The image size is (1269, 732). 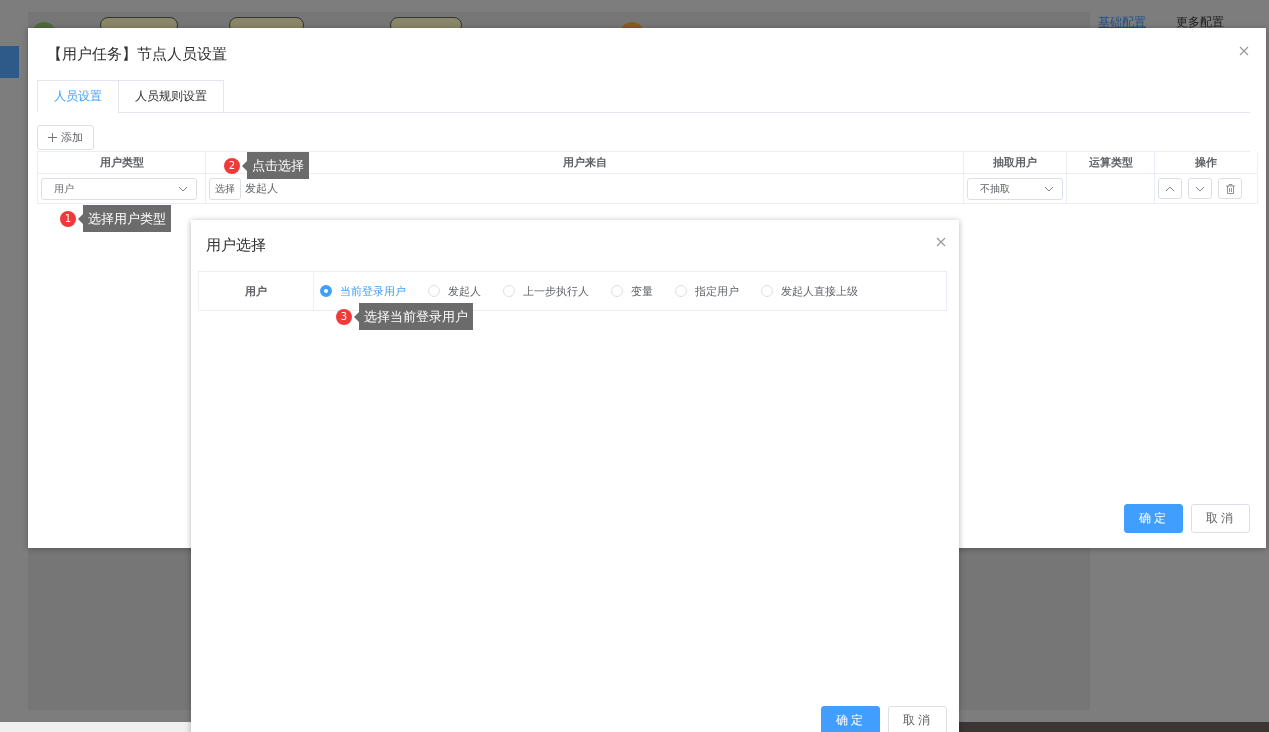 What do you see at coordinates (413, 316) in the screenshot?
I see `tooltip: 选择当前登录用户` at bounding box center [413, 316].